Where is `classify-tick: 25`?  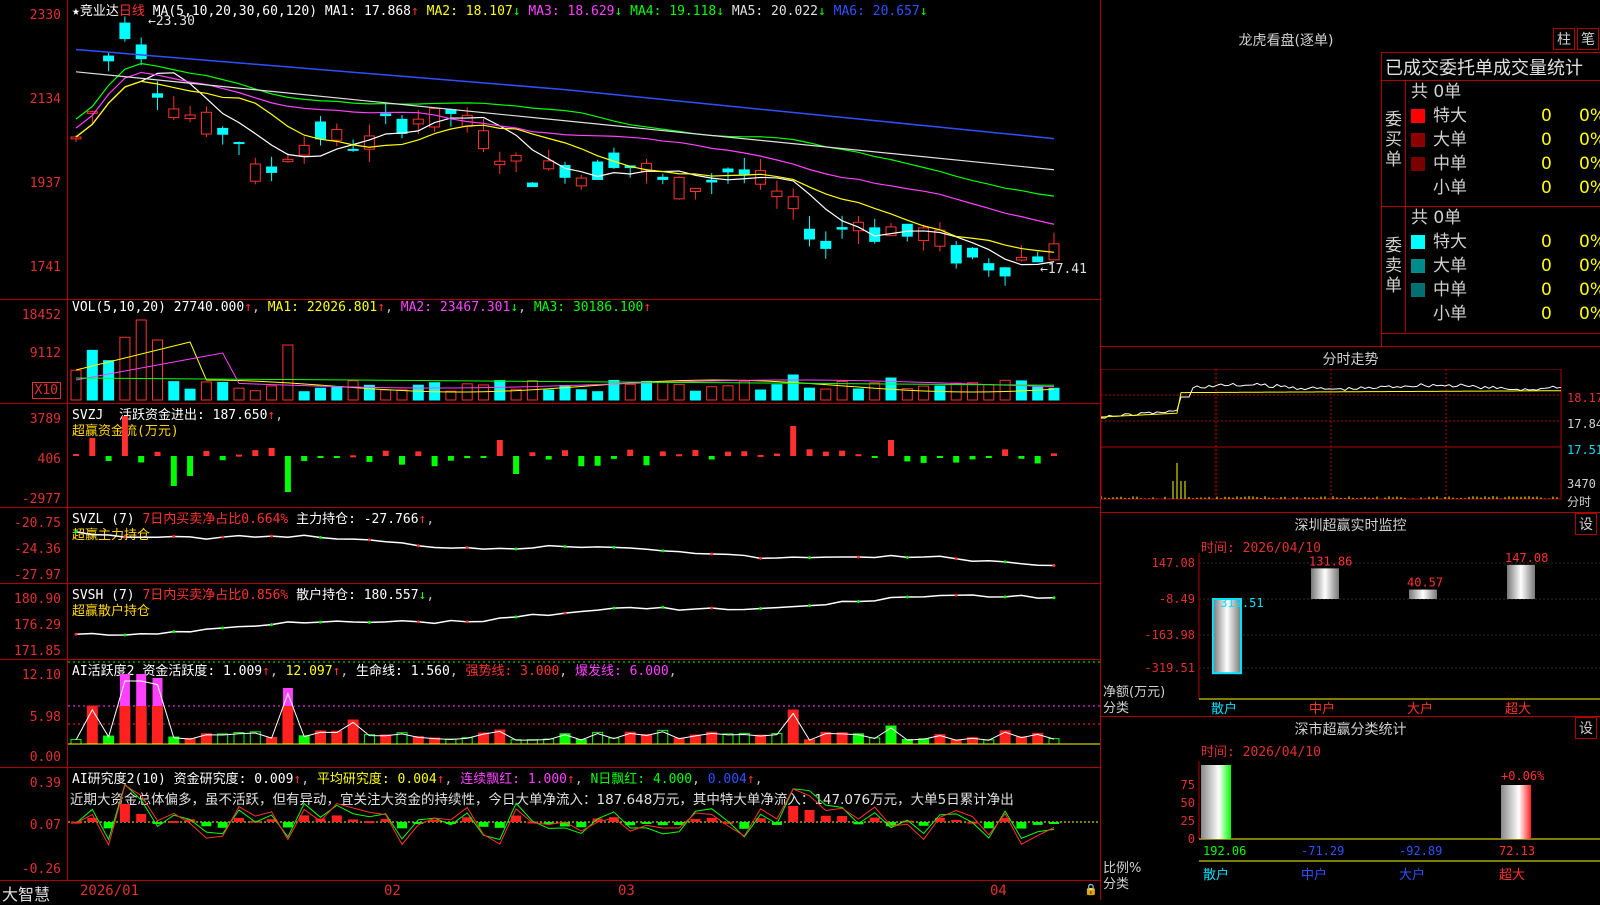
classify-tick: 25 is located at coordinates (1188, 821).